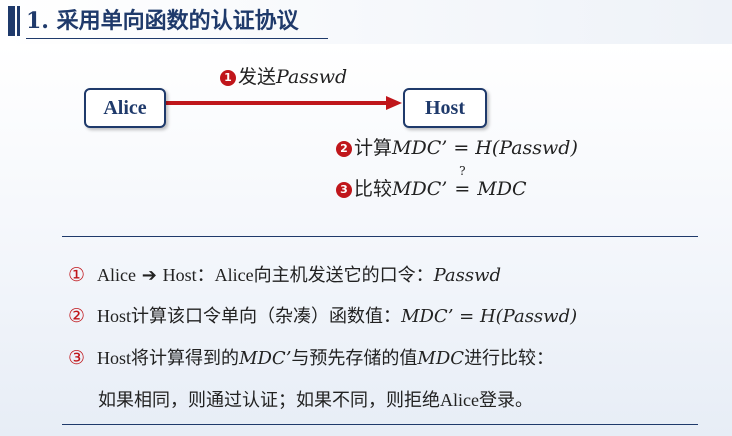 This screenshot has height=436, width=732. What do you see at coordinates (265, 358) in the screenshot?
I see `note-math: MDC’` at bounding box center [265, 358].